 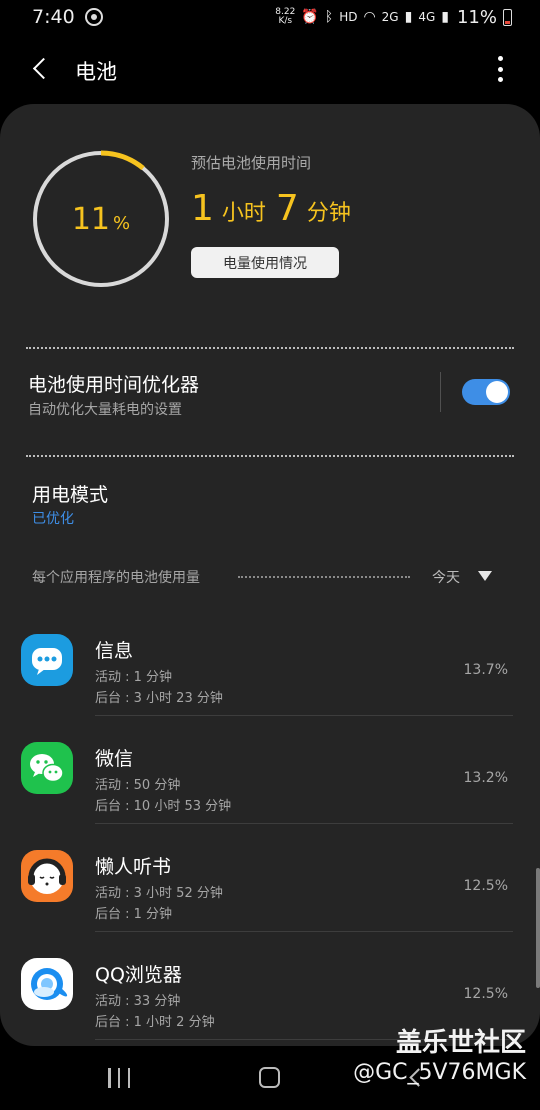 What do you see at coordinates (485, 576) in the screenshot?
I see `caret-down-icon` at bounding box center [485, 576].